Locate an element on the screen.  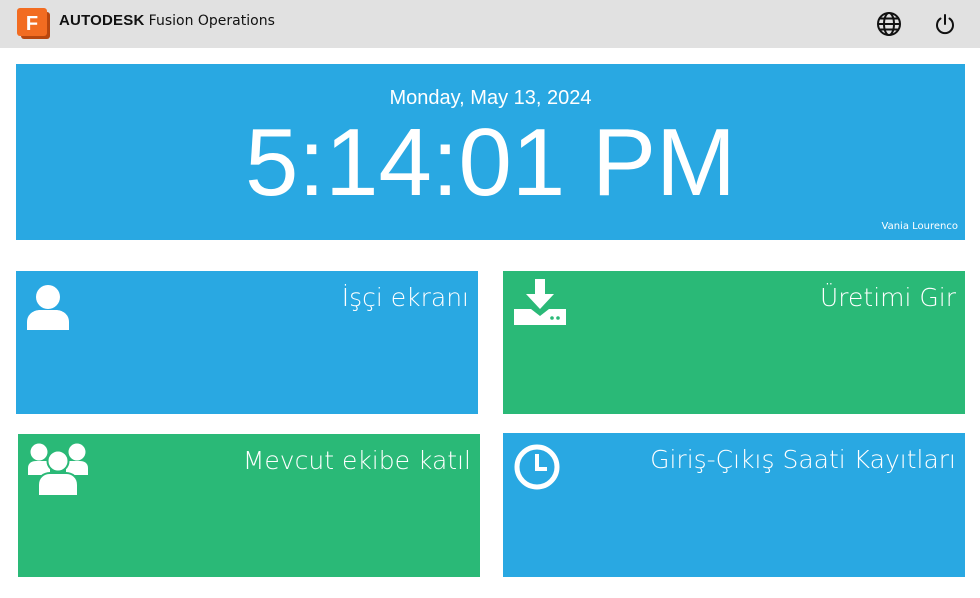
brand-company: AUTODESK is located at coordinates (102, 20).